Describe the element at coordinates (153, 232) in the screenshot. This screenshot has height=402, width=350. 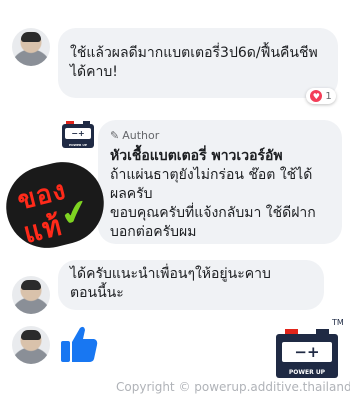
I see `comment-text-line: บอกต่อครับผม` at that location.